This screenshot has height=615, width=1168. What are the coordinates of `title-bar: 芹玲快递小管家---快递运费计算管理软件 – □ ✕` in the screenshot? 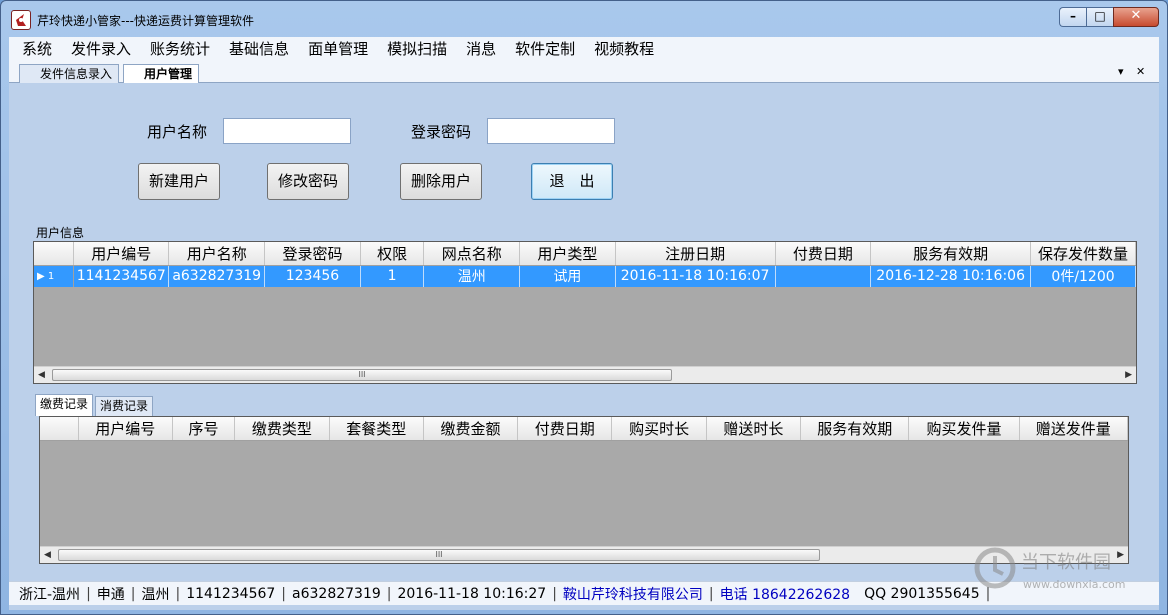 It's located at (584, 20).